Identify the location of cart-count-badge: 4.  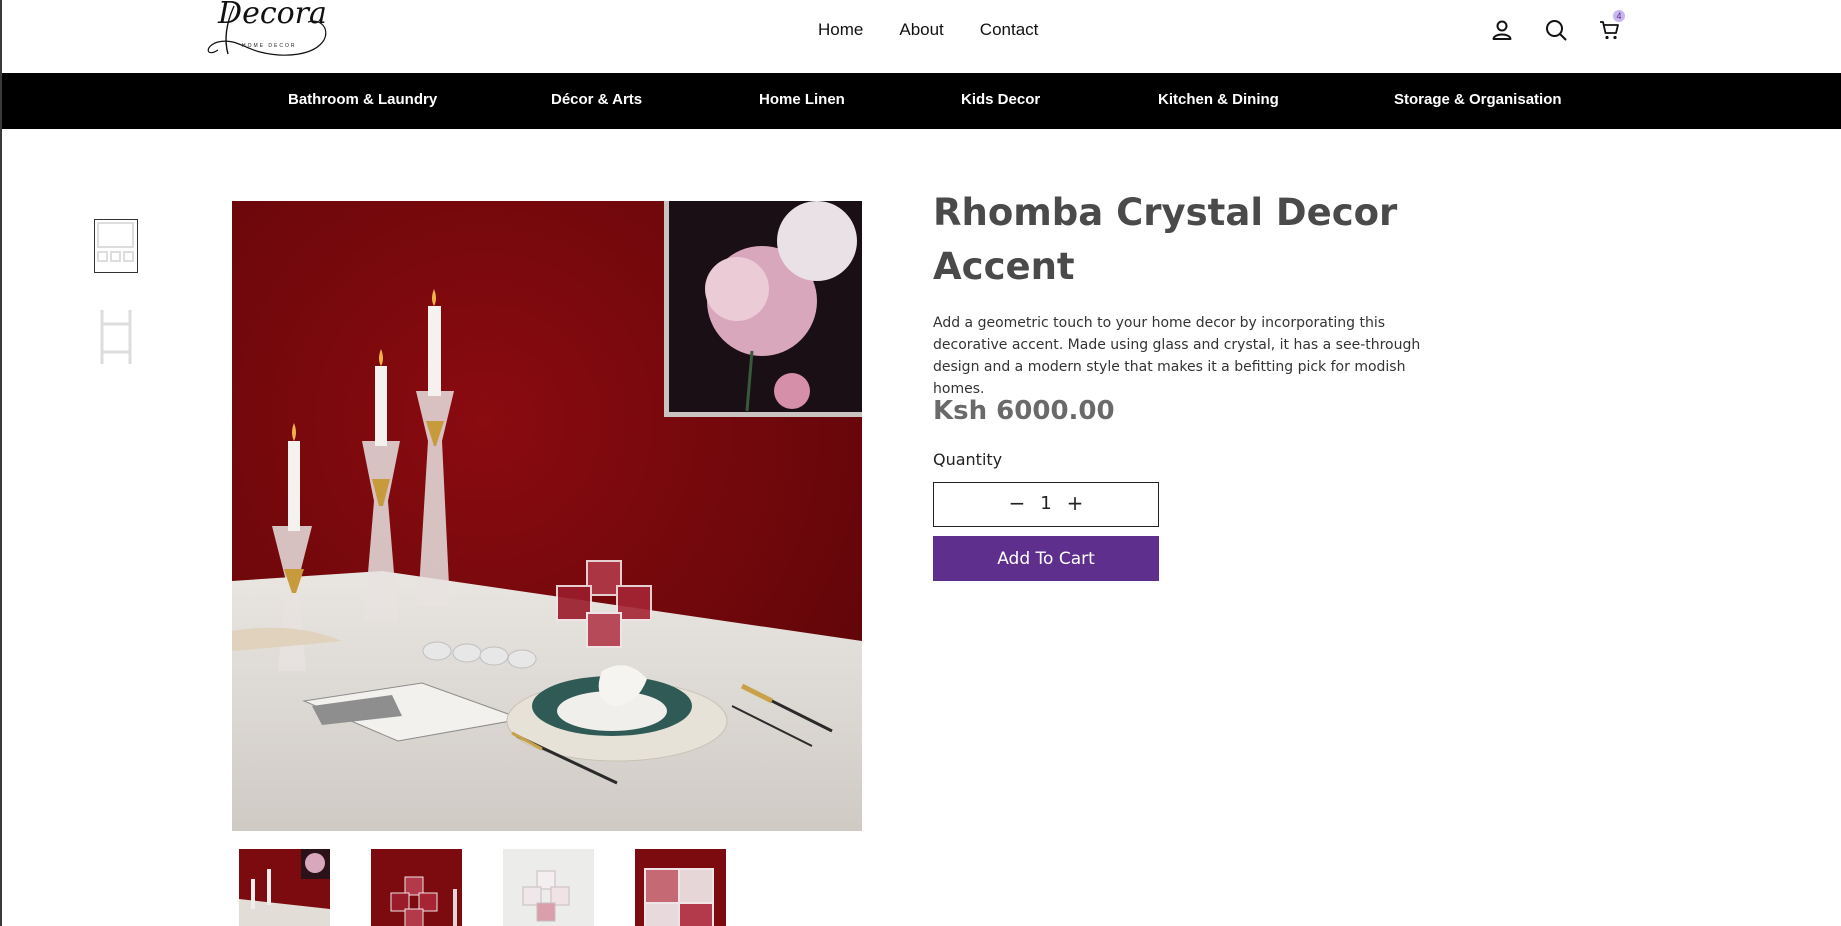
(1619, 16).